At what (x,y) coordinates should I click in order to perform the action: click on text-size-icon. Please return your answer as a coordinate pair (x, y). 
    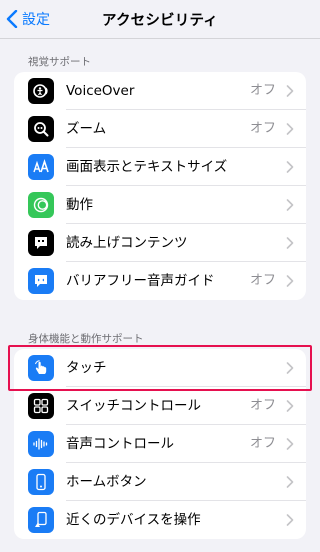
    Looking at the image, I should click on (41, 167).